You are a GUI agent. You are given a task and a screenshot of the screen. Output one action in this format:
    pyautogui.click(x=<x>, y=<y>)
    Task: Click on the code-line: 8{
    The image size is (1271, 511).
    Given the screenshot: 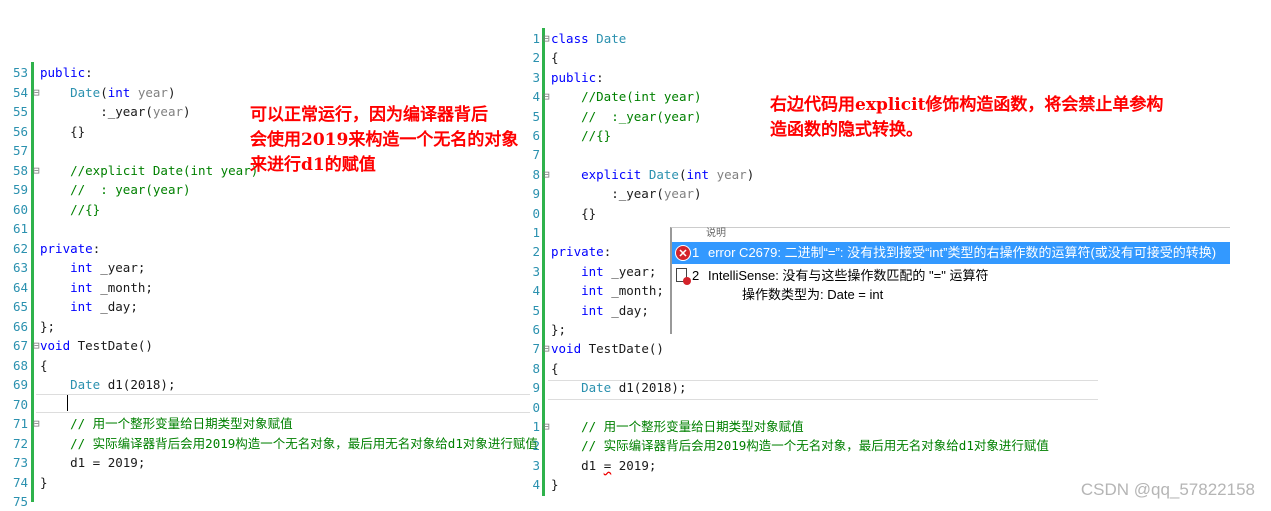 What is the action you would take?
    pyautogui.click(x=815, y=368)
    